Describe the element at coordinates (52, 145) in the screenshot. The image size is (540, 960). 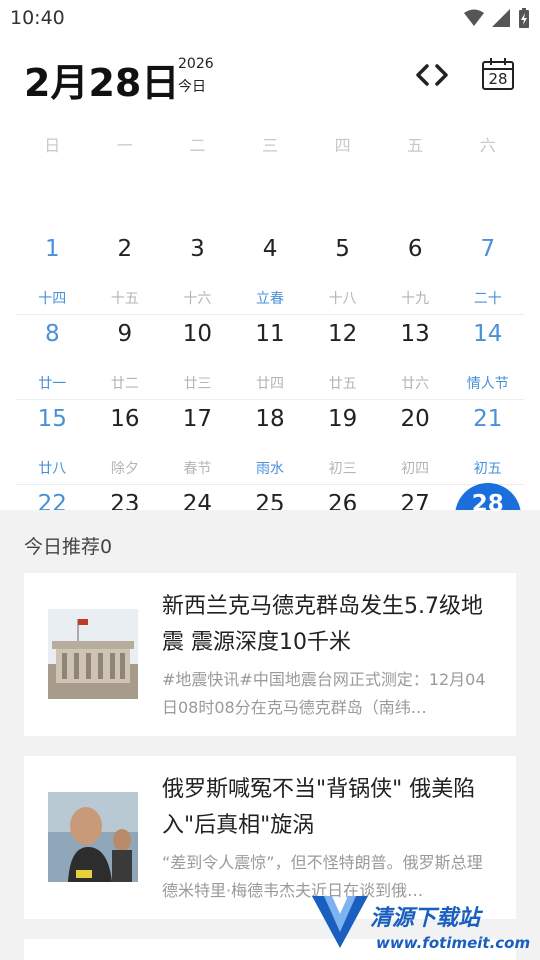
I see `weekday-label: 日` at that location.